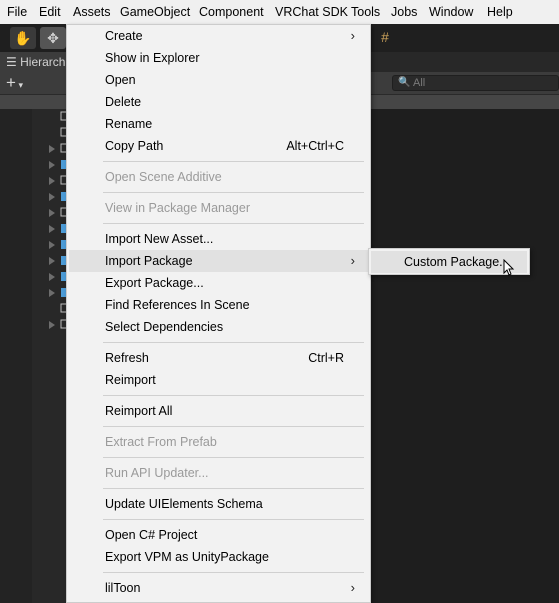 Image resolution: width=559 pixels, height=603 pixels. What do you see at coordinates (161, 442) in the screenshot?
I see `menu-item-label: Extract From Prefab` at bounding box center [161, 442].